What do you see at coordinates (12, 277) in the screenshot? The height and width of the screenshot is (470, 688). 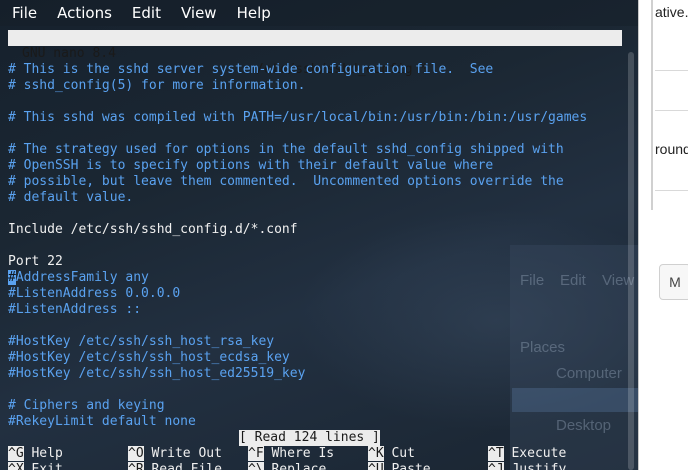 I see `text-cursor: #` at bounding box center [12, 277].